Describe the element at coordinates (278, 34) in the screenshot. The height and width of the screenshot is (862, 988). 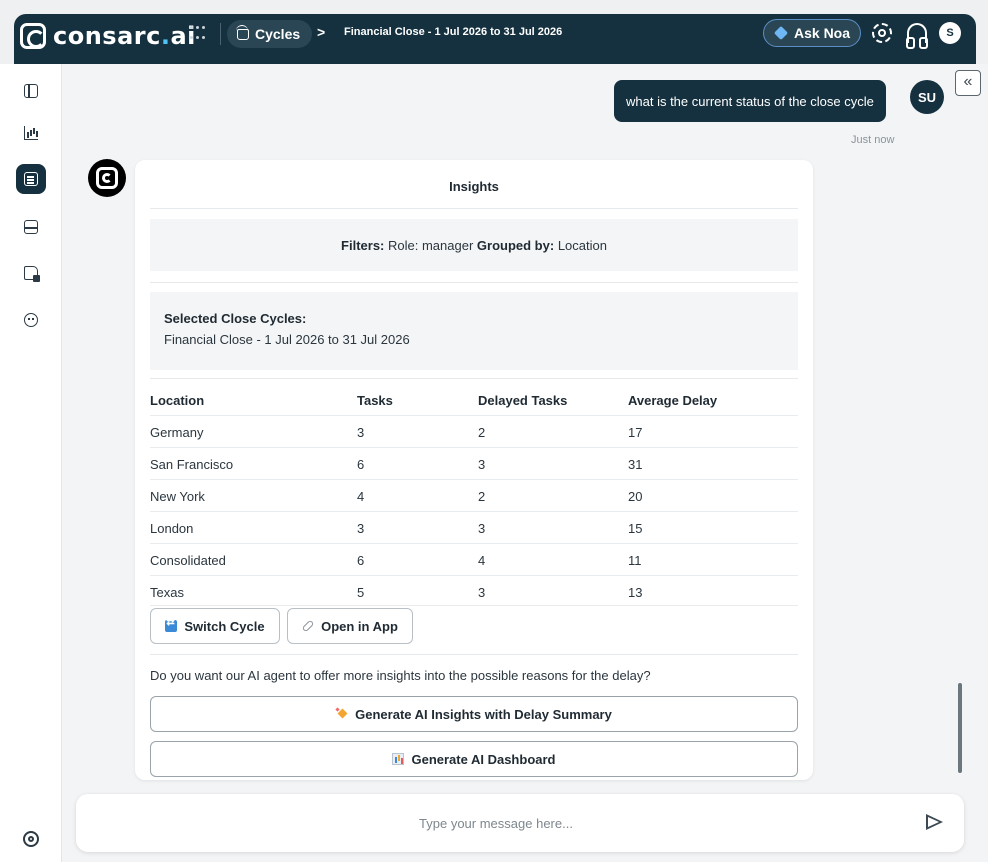
I see `breadcrumb-cycles-label: Cycles` at that location.